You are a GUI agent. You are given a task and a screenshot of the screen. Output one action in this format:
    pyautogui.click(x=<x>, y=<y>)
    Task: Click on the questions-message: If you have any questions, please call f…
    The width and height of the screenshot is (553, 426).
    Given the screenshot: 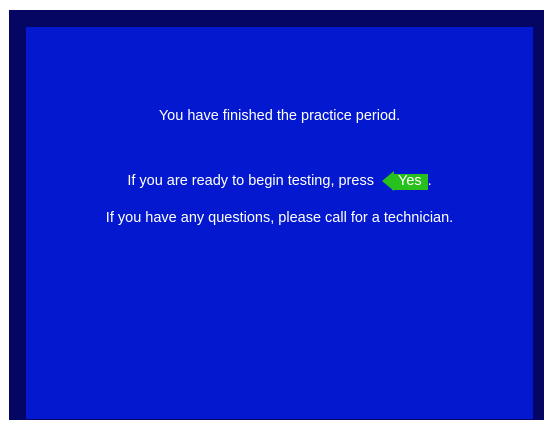 What is the action you would take?
    pyautogui.click(x=279, y=218)
    